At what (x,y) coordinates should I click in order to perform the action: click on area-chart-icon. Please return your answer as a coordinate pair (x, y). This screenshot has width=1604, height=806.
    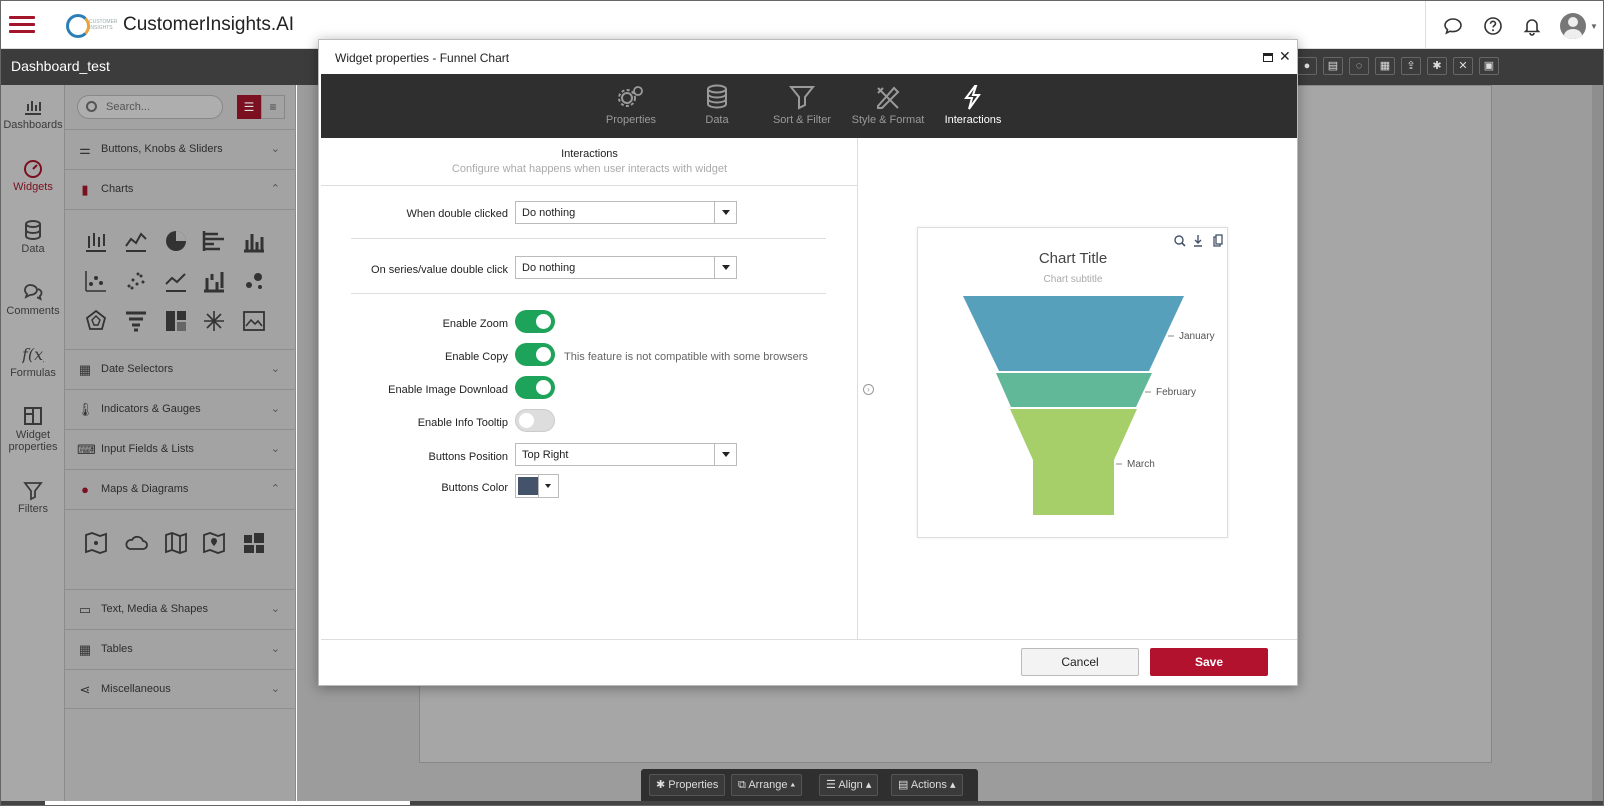
    Looking at the image, I should click on (136, 241).